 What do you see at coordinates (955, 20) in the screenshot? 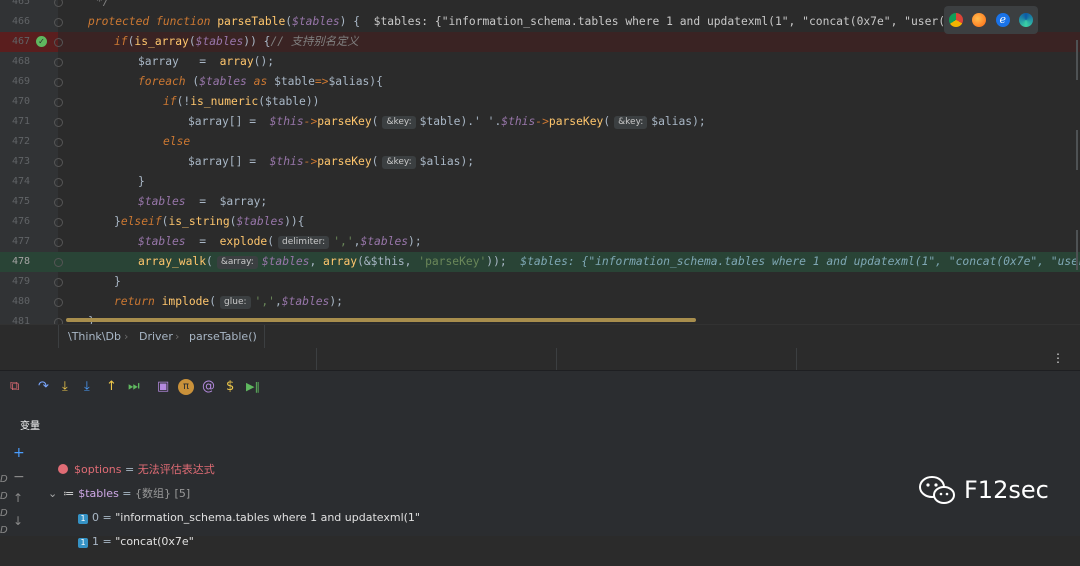
I see `chrome-icon` at bounding box center [955, 20].